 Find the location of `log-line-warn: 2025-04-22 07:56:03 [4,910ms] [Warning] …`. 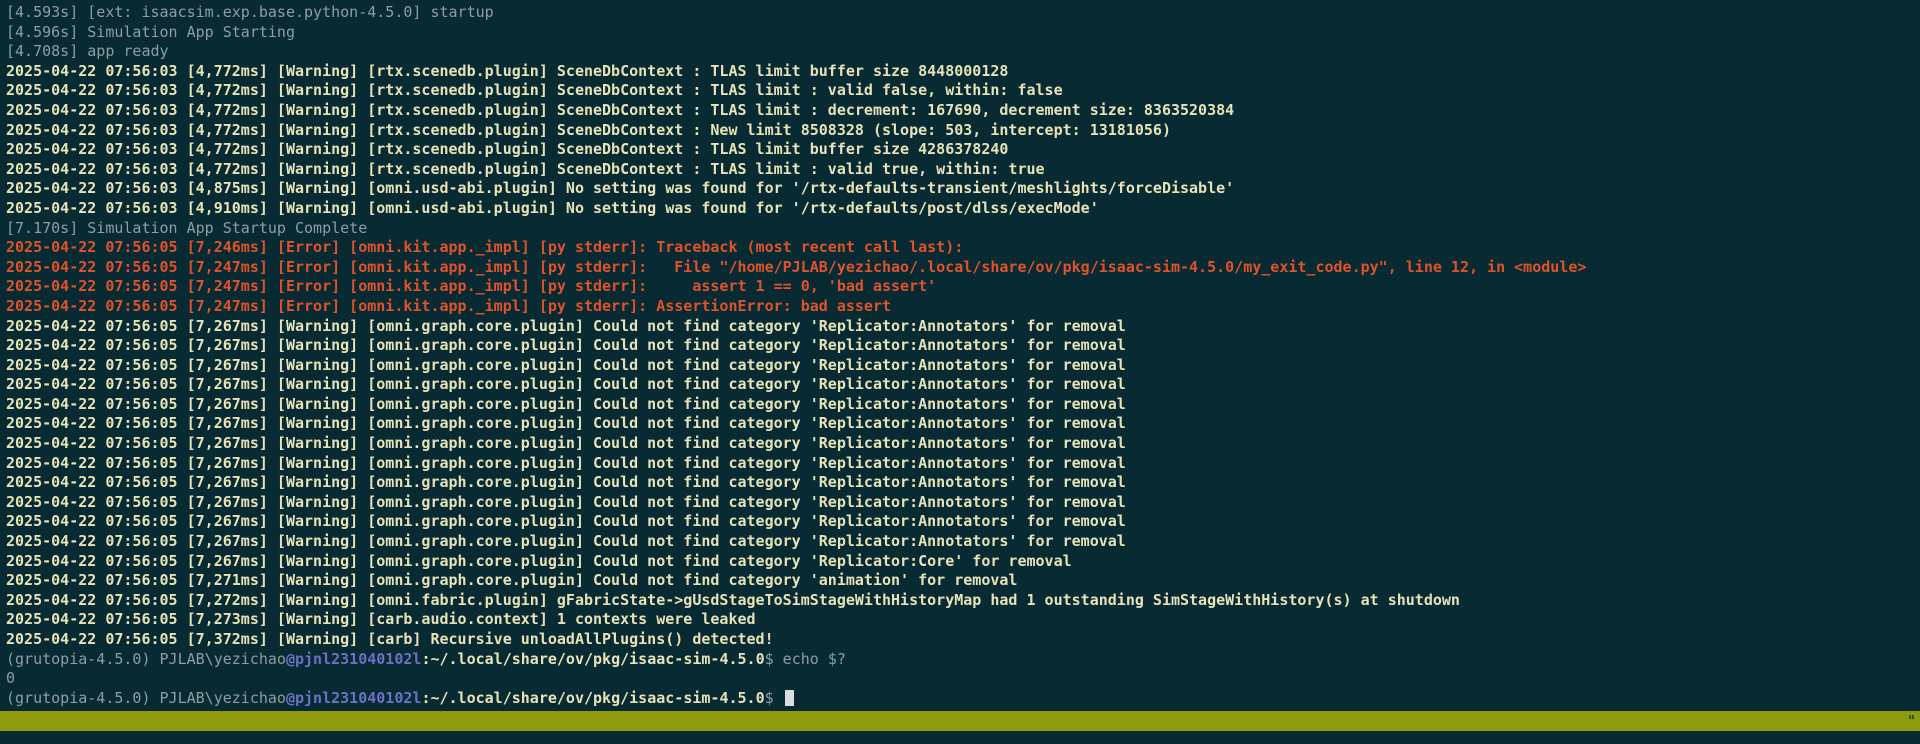

log-line-warn: 2025-04-22 07:56:03 [4,910ms] [Warning] … is located at coordinates (552, 207).